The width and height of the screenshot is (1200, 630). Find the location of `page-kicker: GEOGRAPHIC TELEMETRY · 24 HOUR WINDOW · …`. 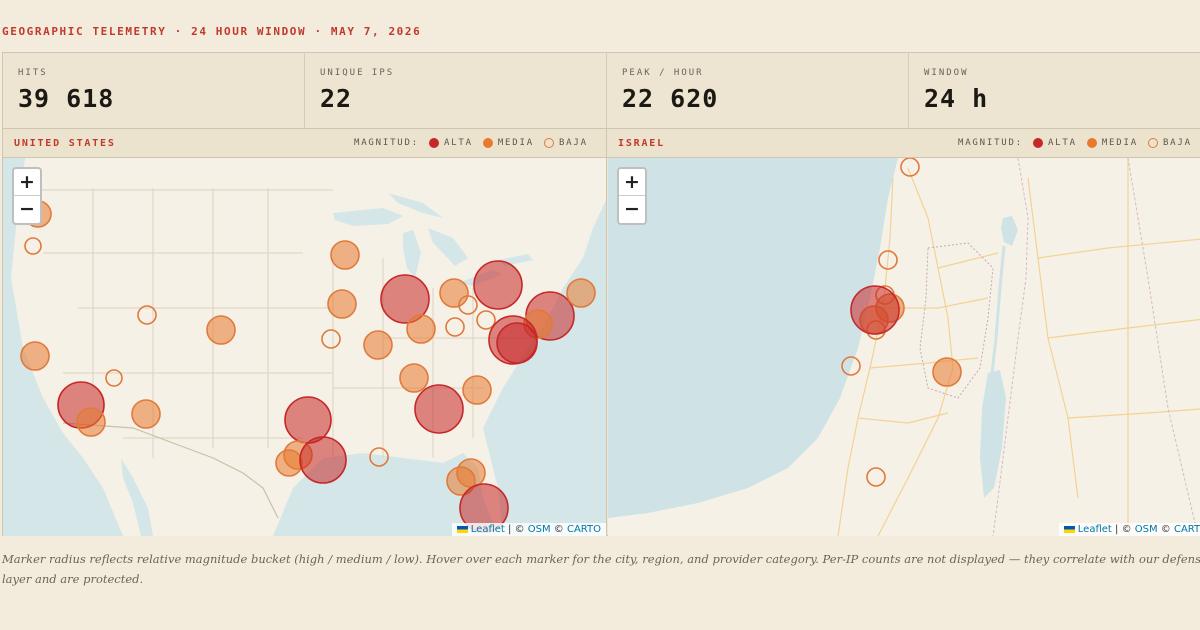

page-kicker: GEOGRAPHIC TELEMETRY · 24 HOUR WINDOW · … is located at coordinates (212, 31).